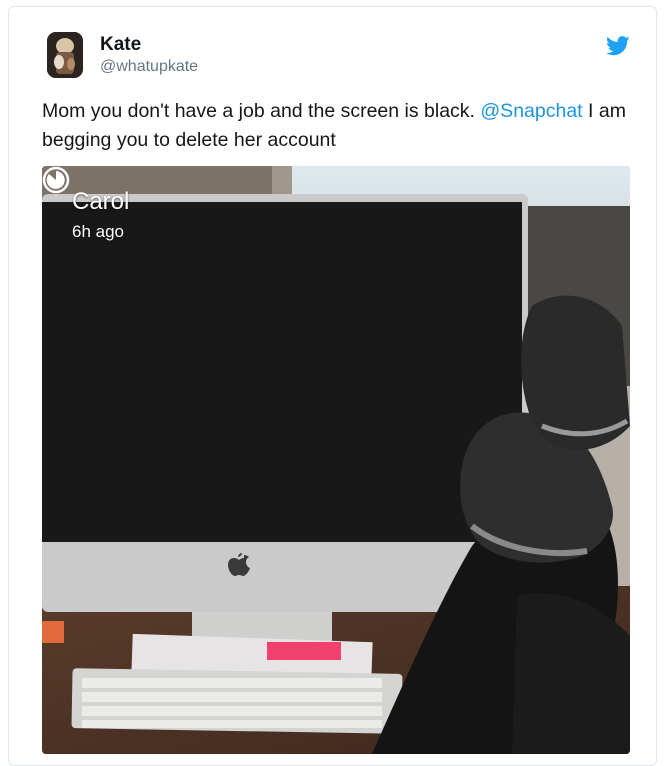 This screenshot has height=766, width=669. Describe the element at coordinates (98, 231) in the screenshot. I see `snap-timestamp: 6h ago` at that location.